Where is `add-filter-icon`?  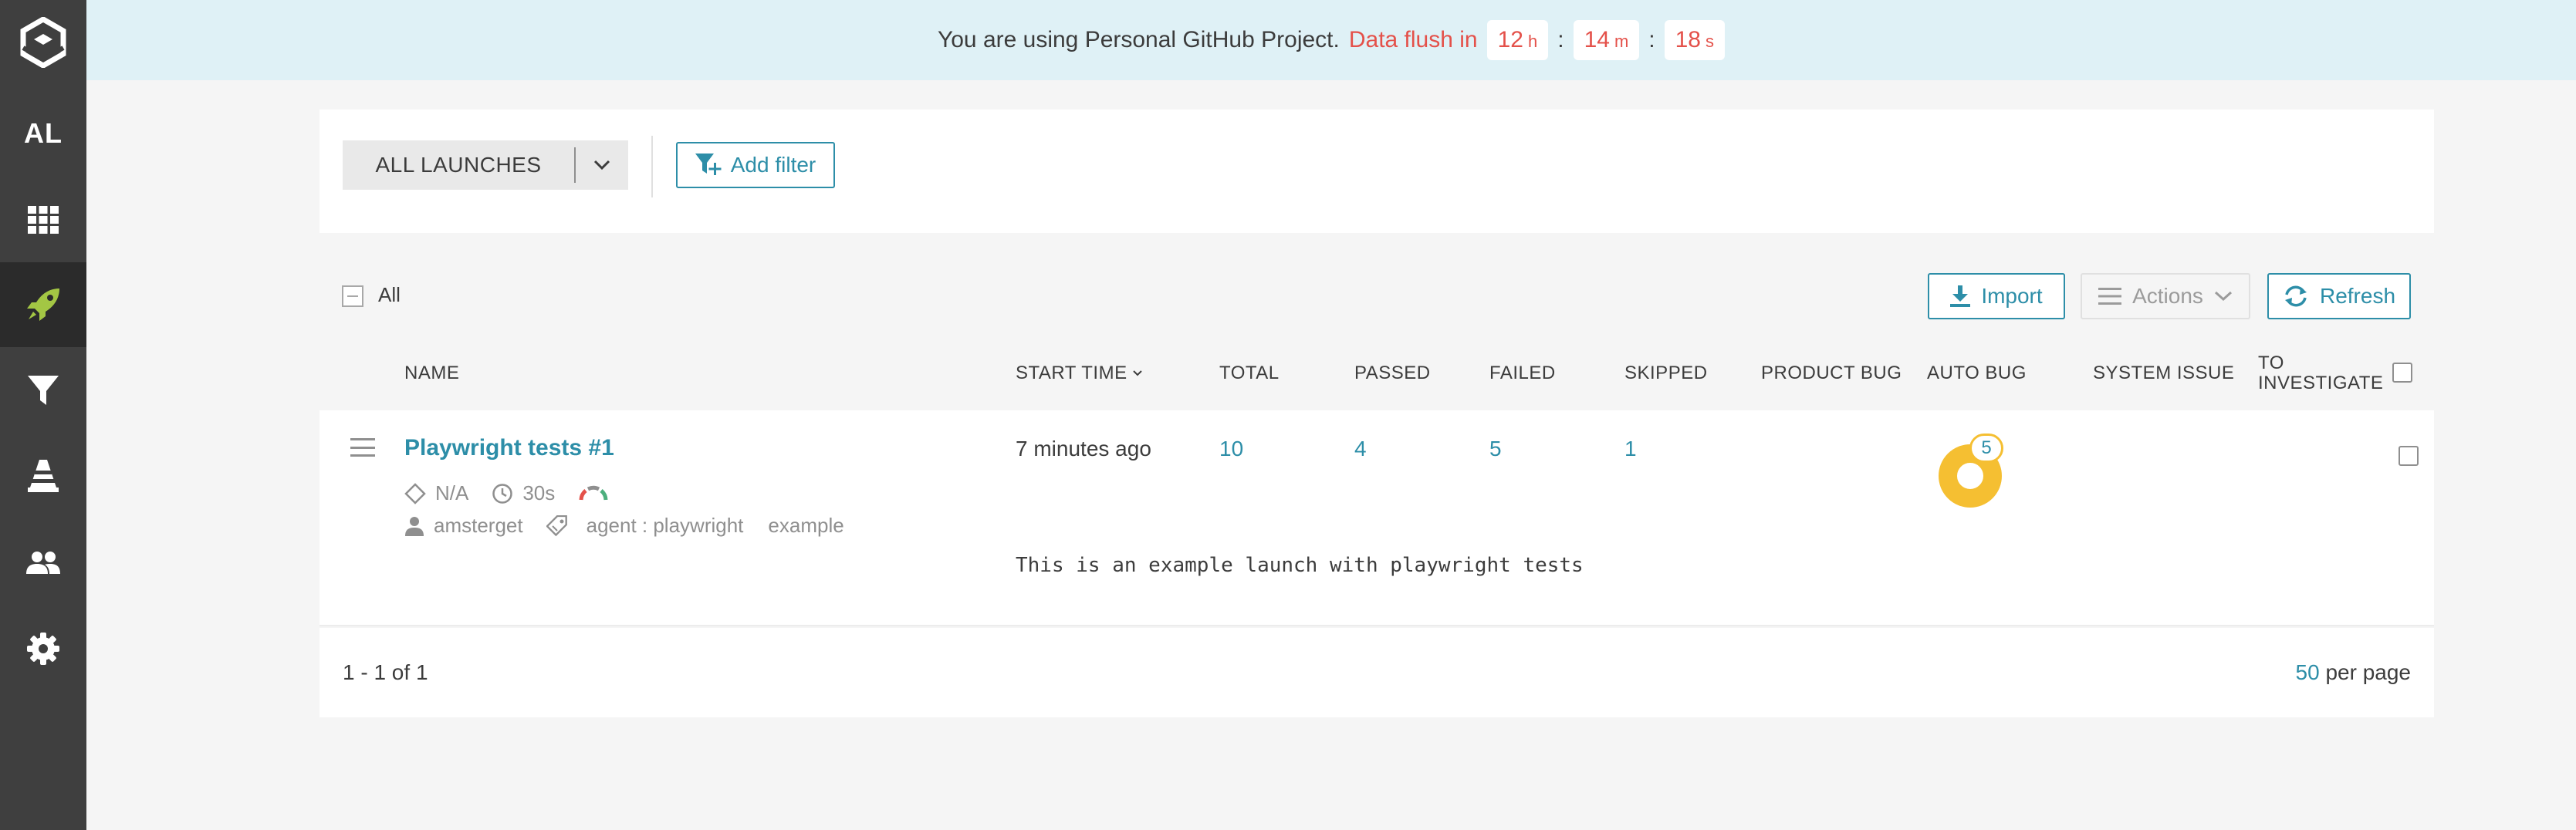 add-filter-icon is located at coordinates (708, 164).